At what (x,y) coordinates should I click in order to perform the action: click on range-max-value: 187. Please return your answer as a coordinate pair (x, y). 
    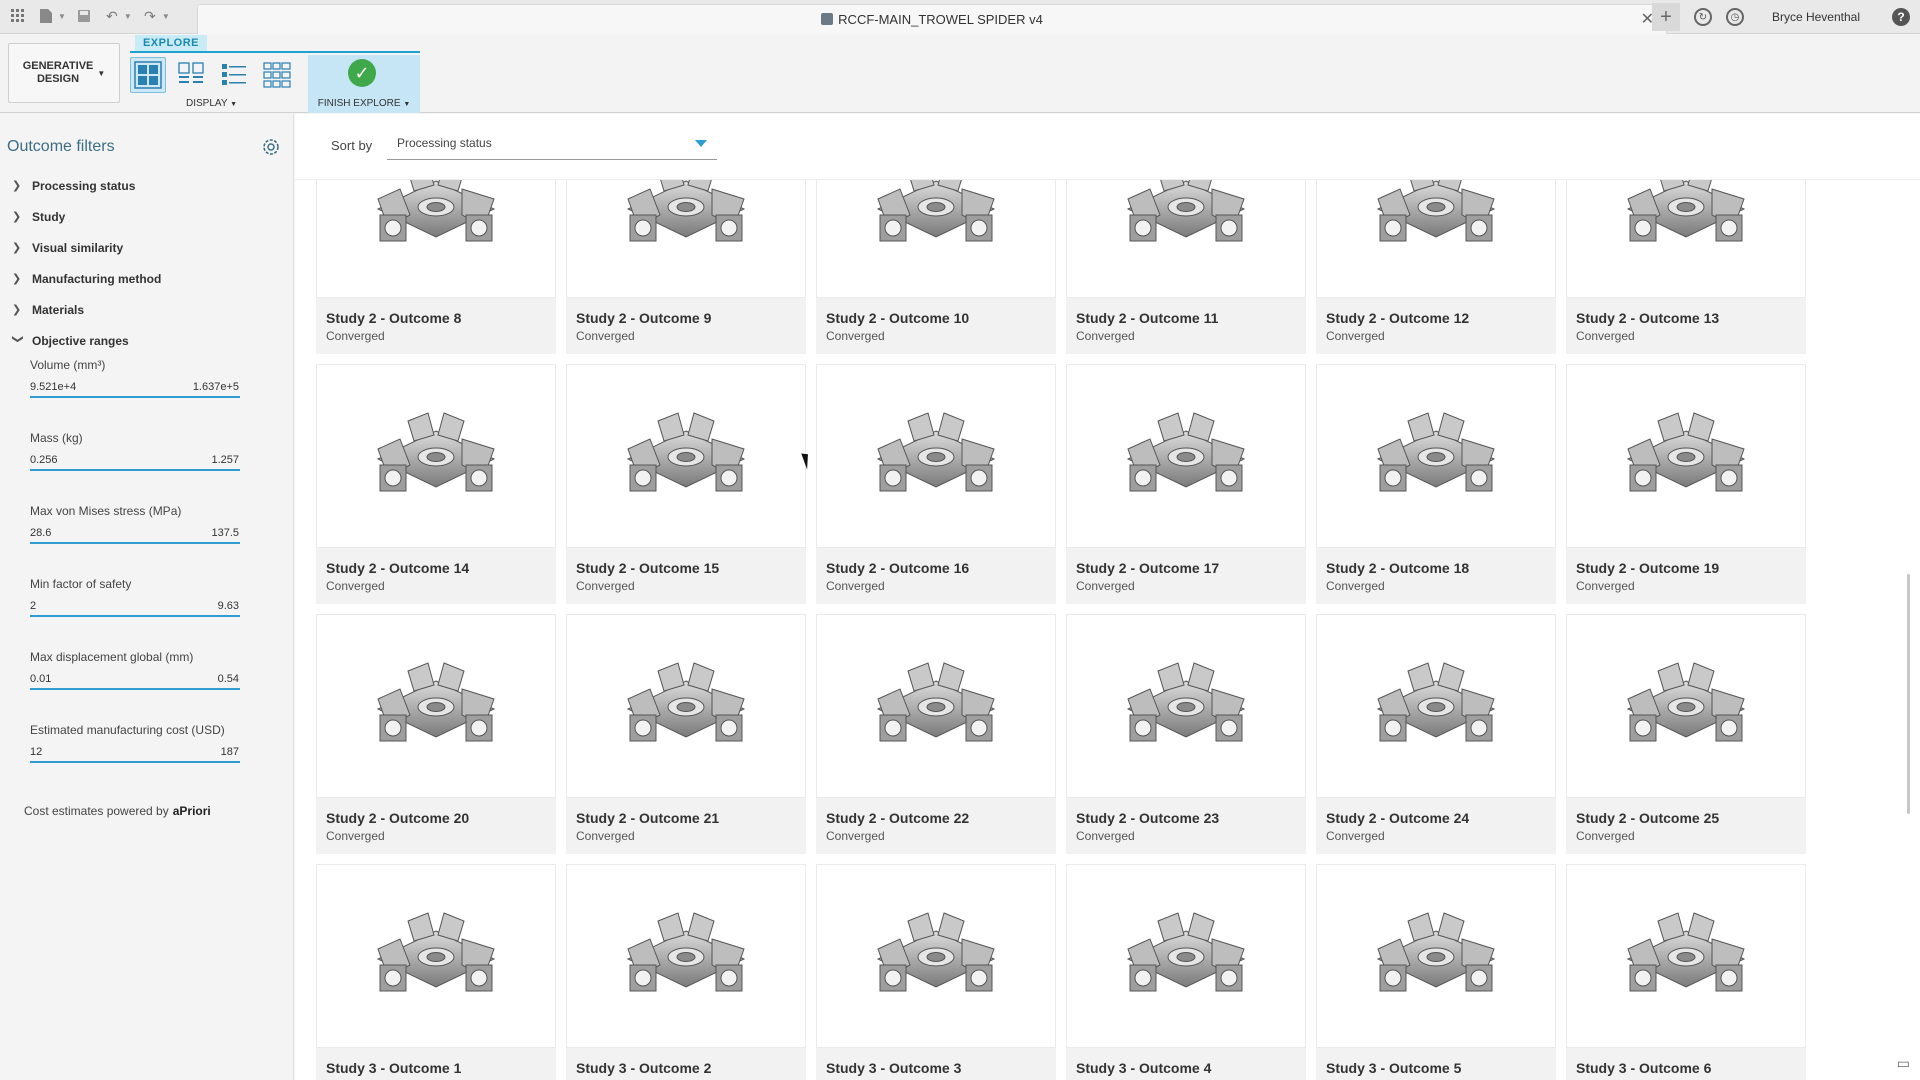
    Looking at the image, I should click on (230, 752).